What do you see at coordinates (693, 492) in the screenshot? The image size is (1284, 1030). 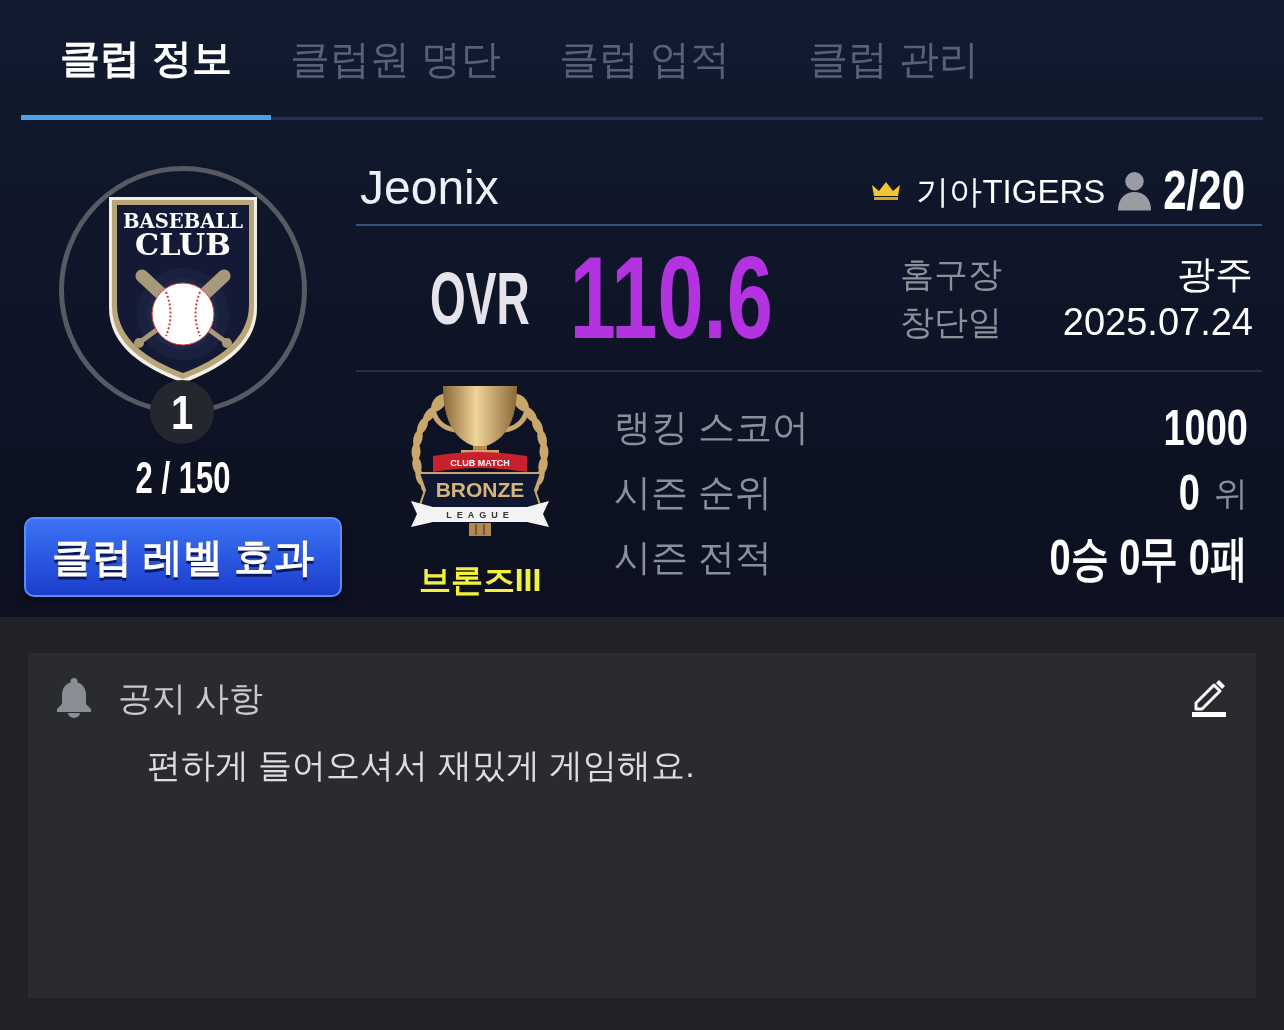 I see `stat-label: 시즌 순위` at bounding box center [693, 492].